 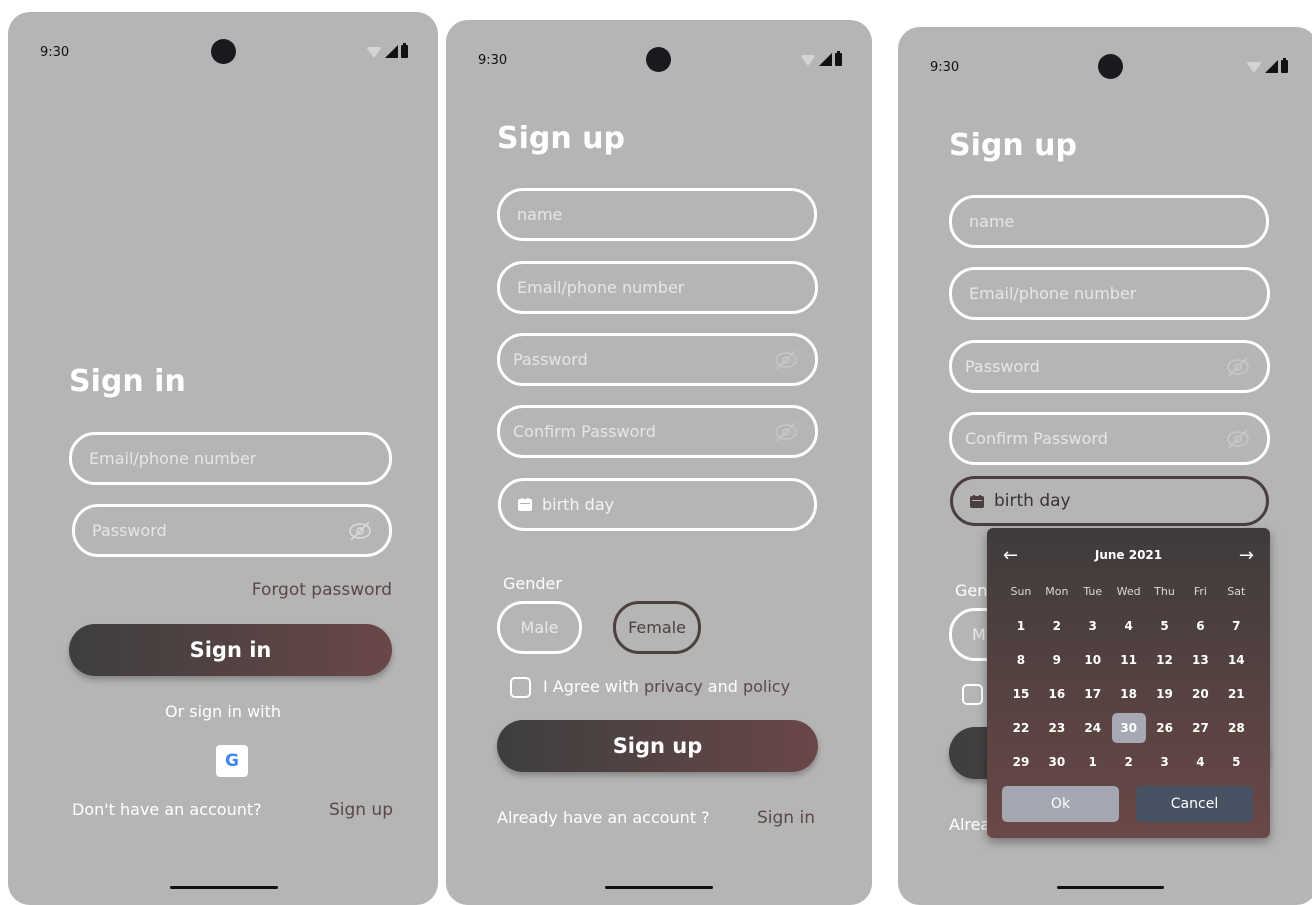 I want to click on calendar-day: 22, so click(x=1021, y=728).